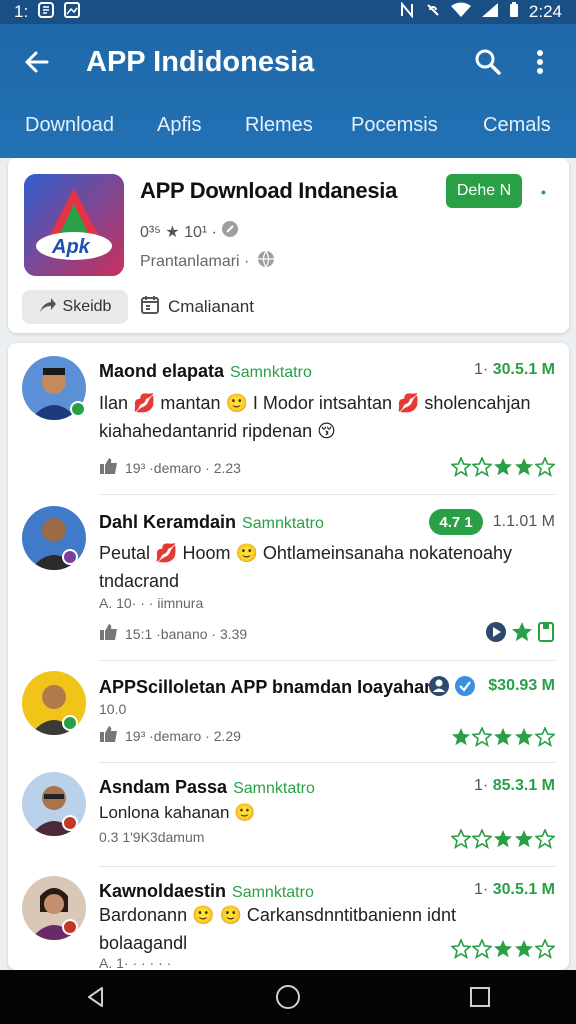 This screenshot has width=576, height=1024. What do you see at coordinates (162, 371) in the screenshot?
I see `reviewer-name-text: Maond elapata` at bounding box center [162, 371].